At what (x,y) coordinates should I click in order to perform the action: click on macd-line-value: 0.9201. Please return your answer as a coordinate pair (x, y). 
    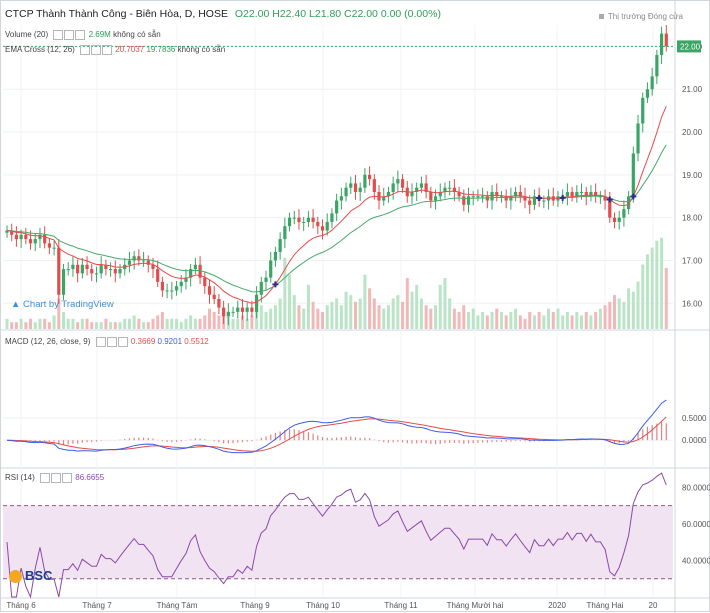
    Looking at the image, I should click on (170, 341).